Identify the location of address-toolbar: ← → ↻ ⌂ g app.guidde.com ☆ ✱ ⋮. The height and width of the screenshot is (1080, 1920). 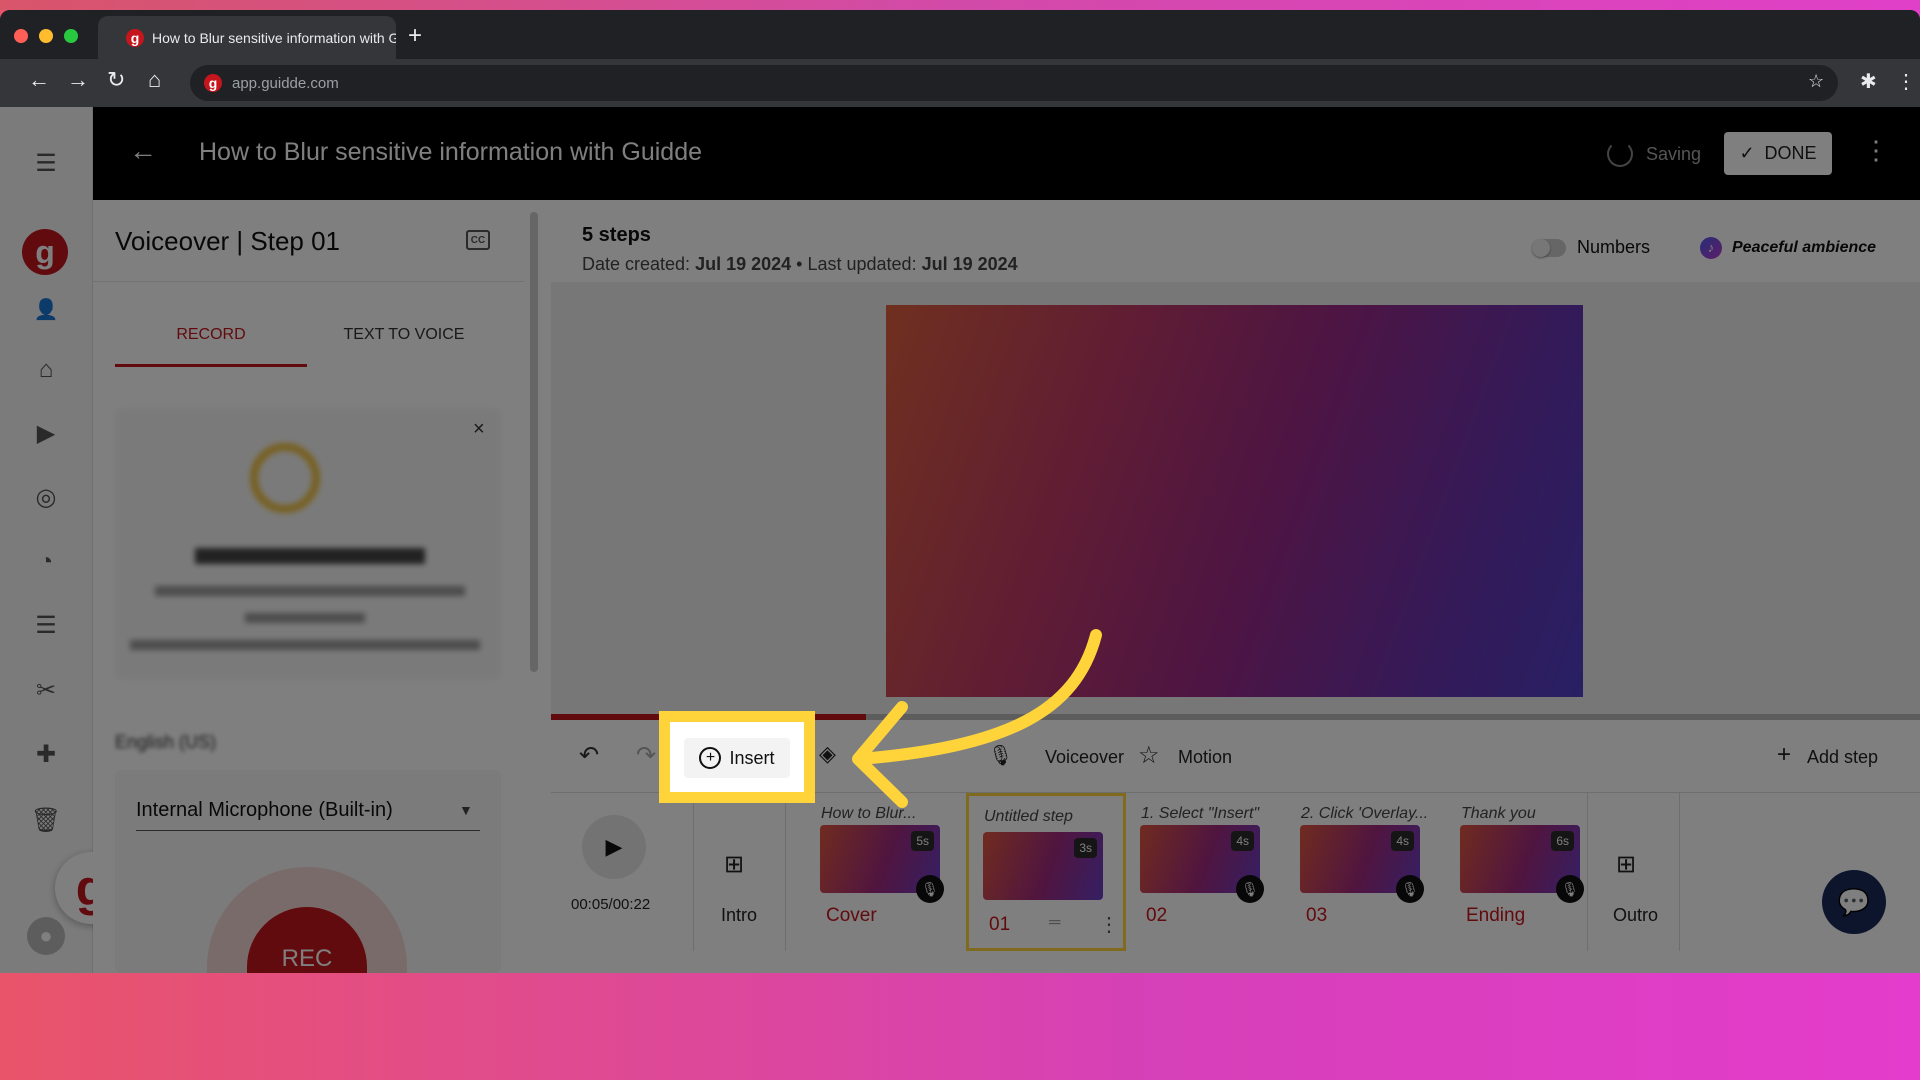
(960, 83).